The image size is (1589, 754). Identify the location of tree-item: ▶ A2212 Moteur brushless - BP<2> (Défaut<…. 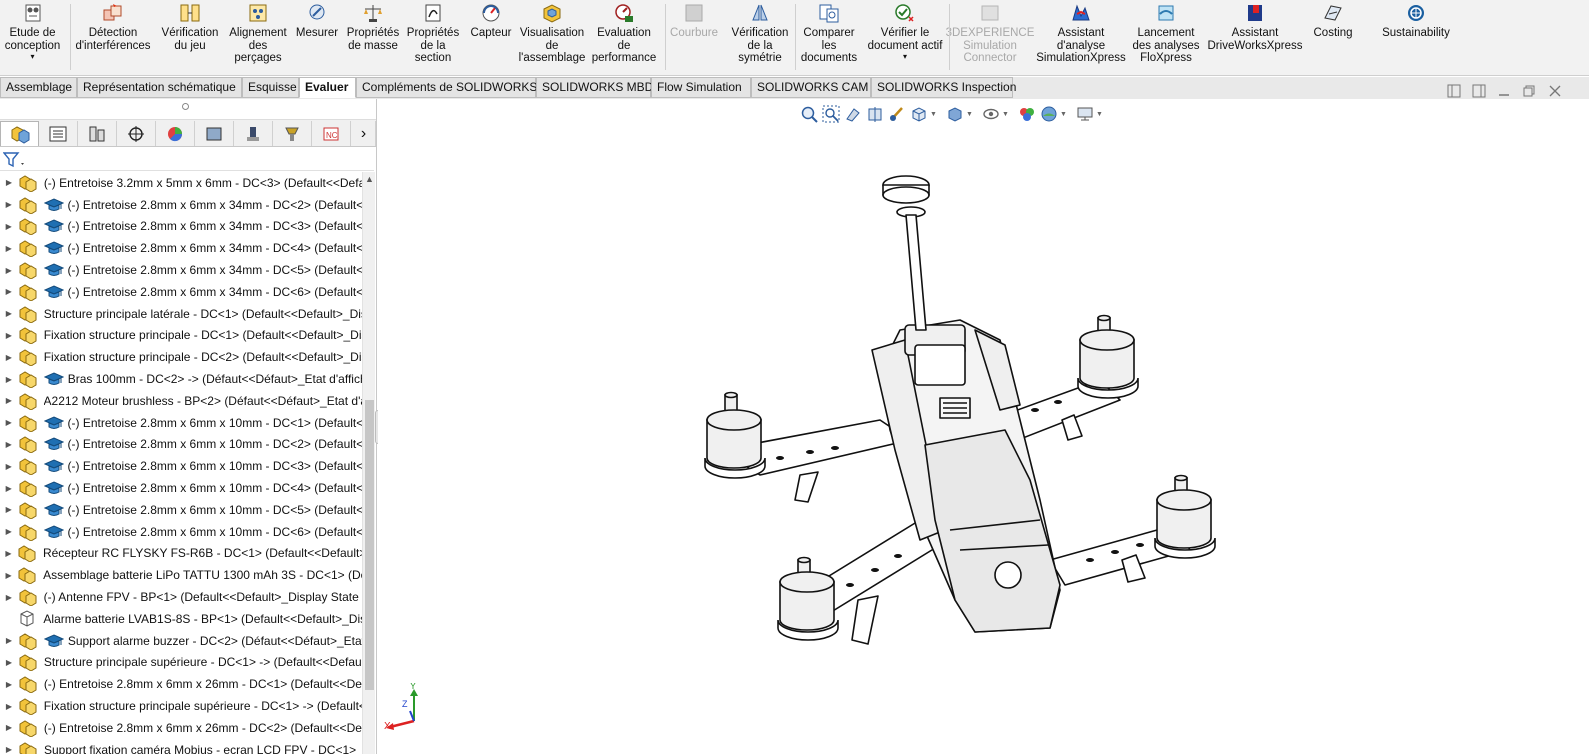
(181, 401).